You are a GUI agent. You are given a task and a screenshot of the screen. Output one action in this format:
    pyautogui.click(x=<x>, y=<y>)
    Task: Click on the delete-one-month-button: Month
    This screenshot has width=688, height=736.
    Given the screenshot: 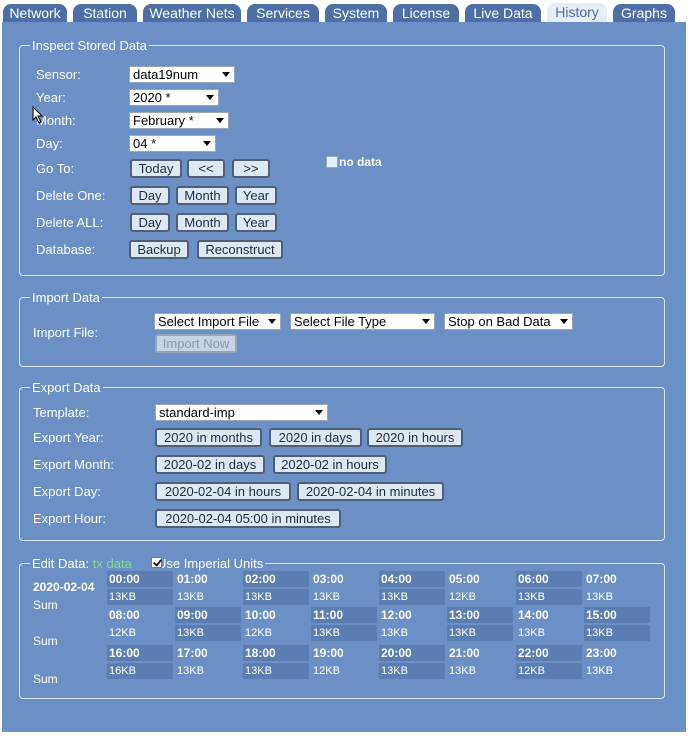 What is the action you would take?
    pyautogui.click(x=202, y=195)
    